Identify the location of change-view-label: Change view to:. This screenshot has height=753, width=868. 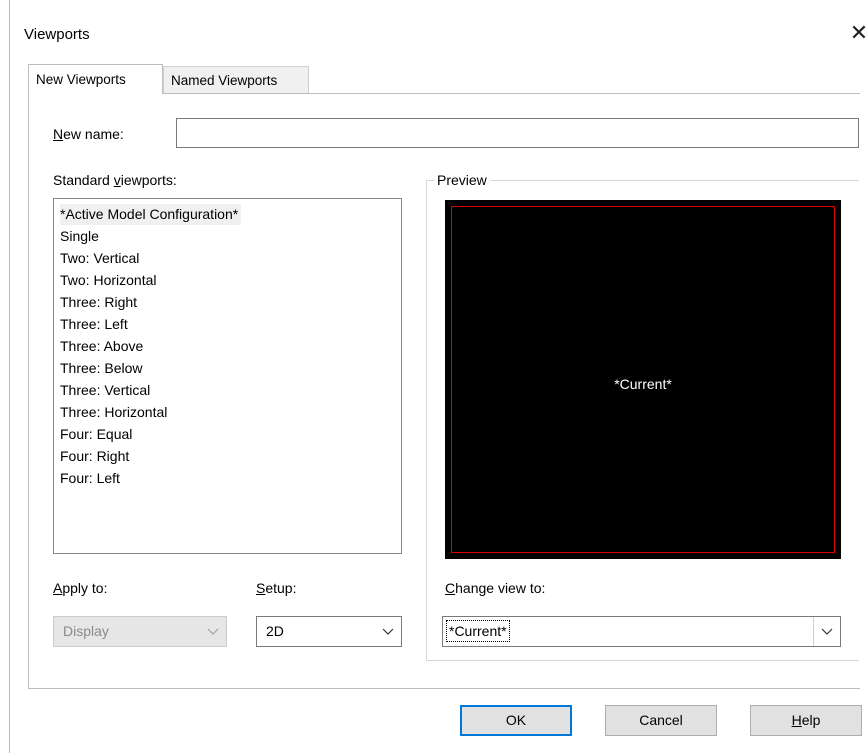
(495, 588).